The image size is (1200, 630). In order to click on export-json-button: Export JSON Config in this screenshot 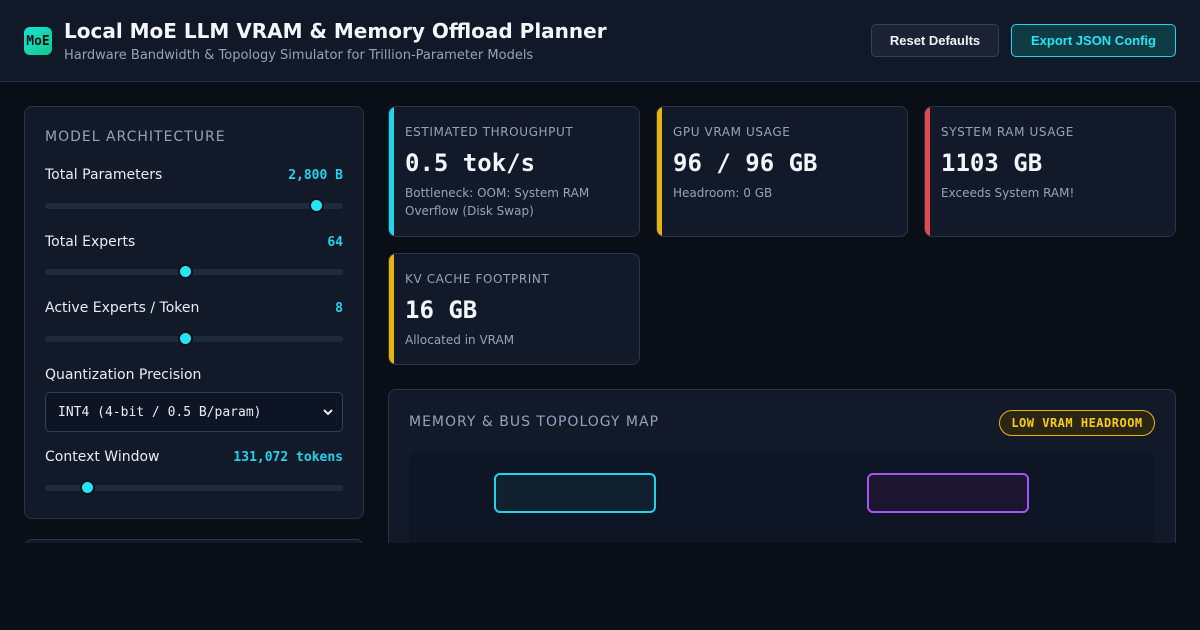, I will do `click(1093, 40)`.